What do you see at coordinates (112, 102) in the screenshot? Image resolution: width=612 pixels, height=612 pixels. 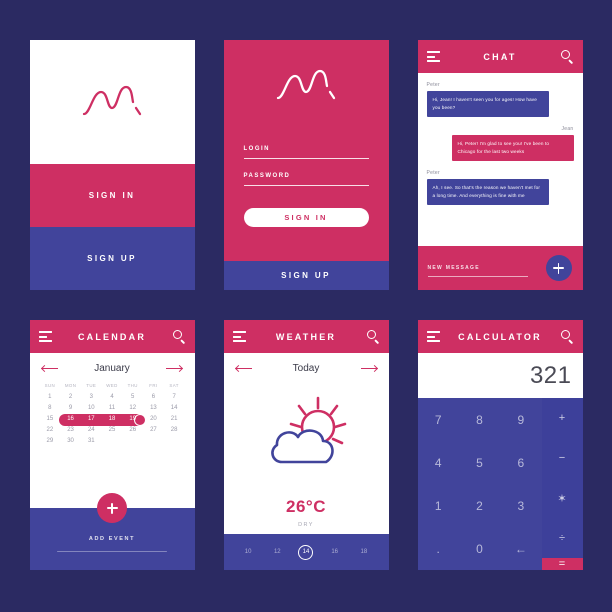 I see `mountain-logo-icon` at bounding box center [112, 102].